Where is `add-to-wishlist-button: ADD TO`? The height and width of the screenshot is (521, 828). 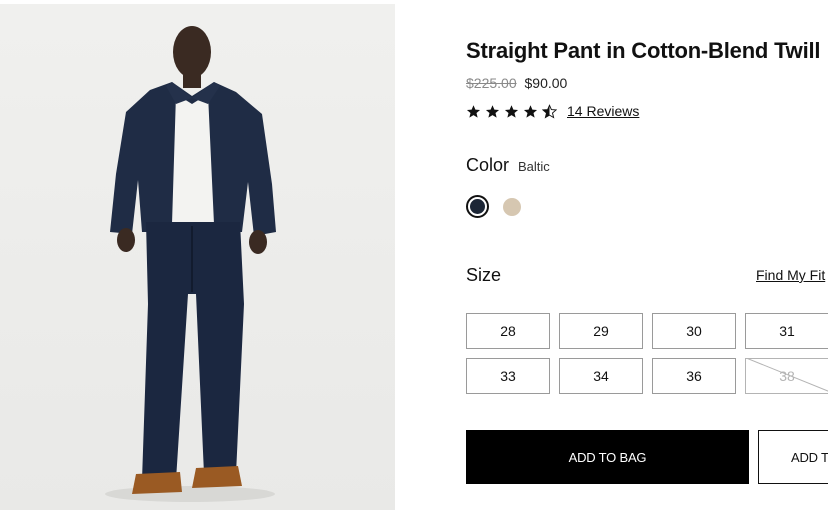 add-to-wishlist-button: ADD TO is located at coordinates (793, 457).